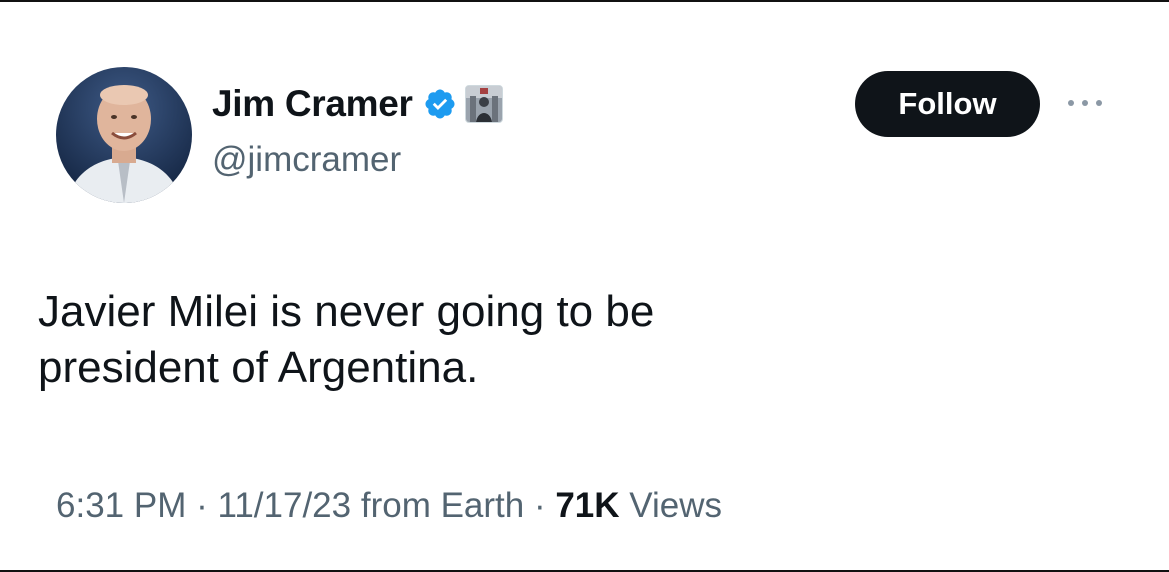  What do you see at coordinates (947, 104) in the screenshot?
I see `follow-button: Follow` at bounding box center [947, 104].